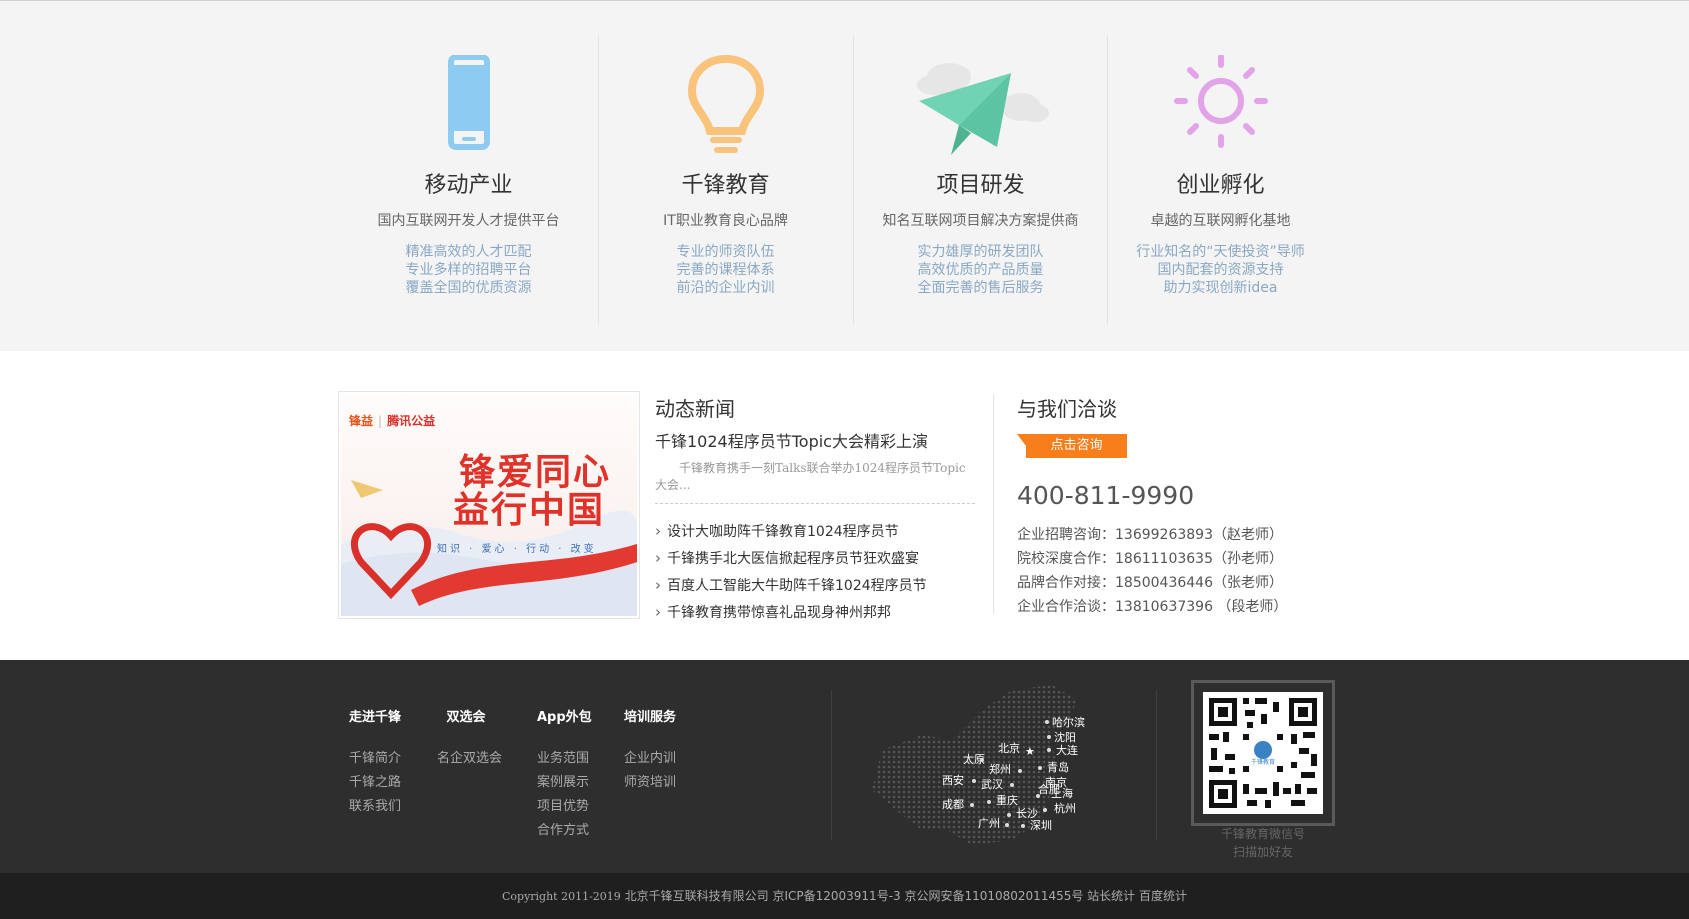 This screenshot has height=919, width=1689. I want to click on city-label: 哈尔滨, so click(1068, 722).